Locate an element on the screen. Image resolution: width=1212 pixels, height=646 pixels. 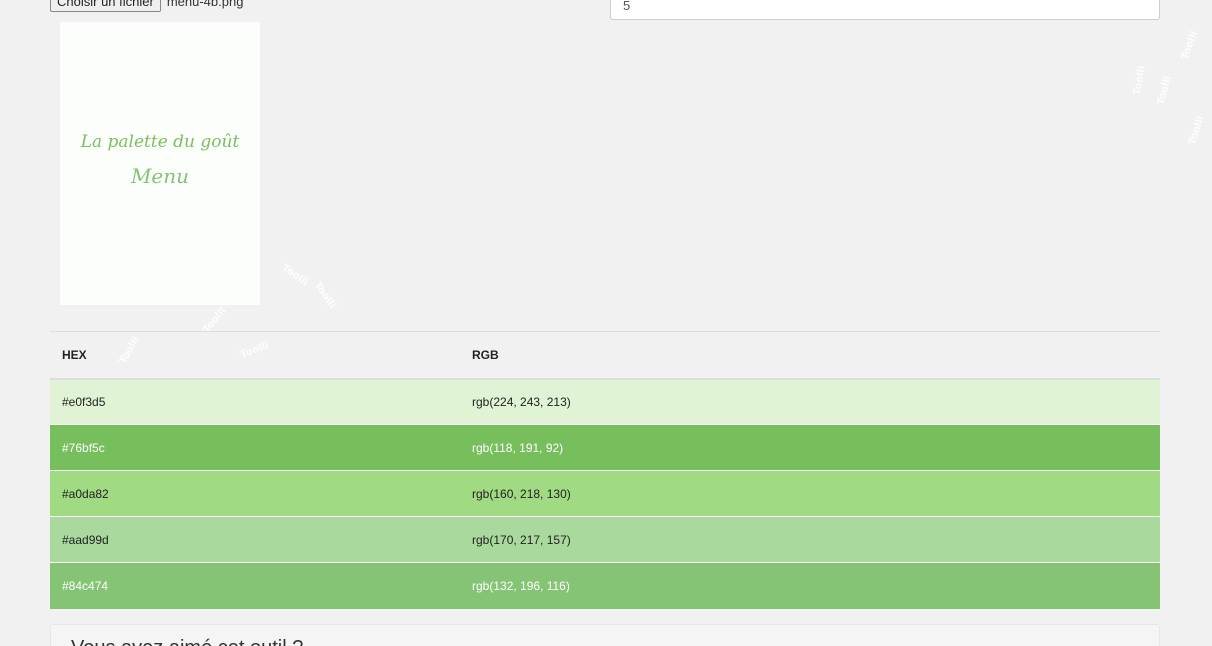
hex-value: #e0f3d5 is located at coordinates (84, 401).